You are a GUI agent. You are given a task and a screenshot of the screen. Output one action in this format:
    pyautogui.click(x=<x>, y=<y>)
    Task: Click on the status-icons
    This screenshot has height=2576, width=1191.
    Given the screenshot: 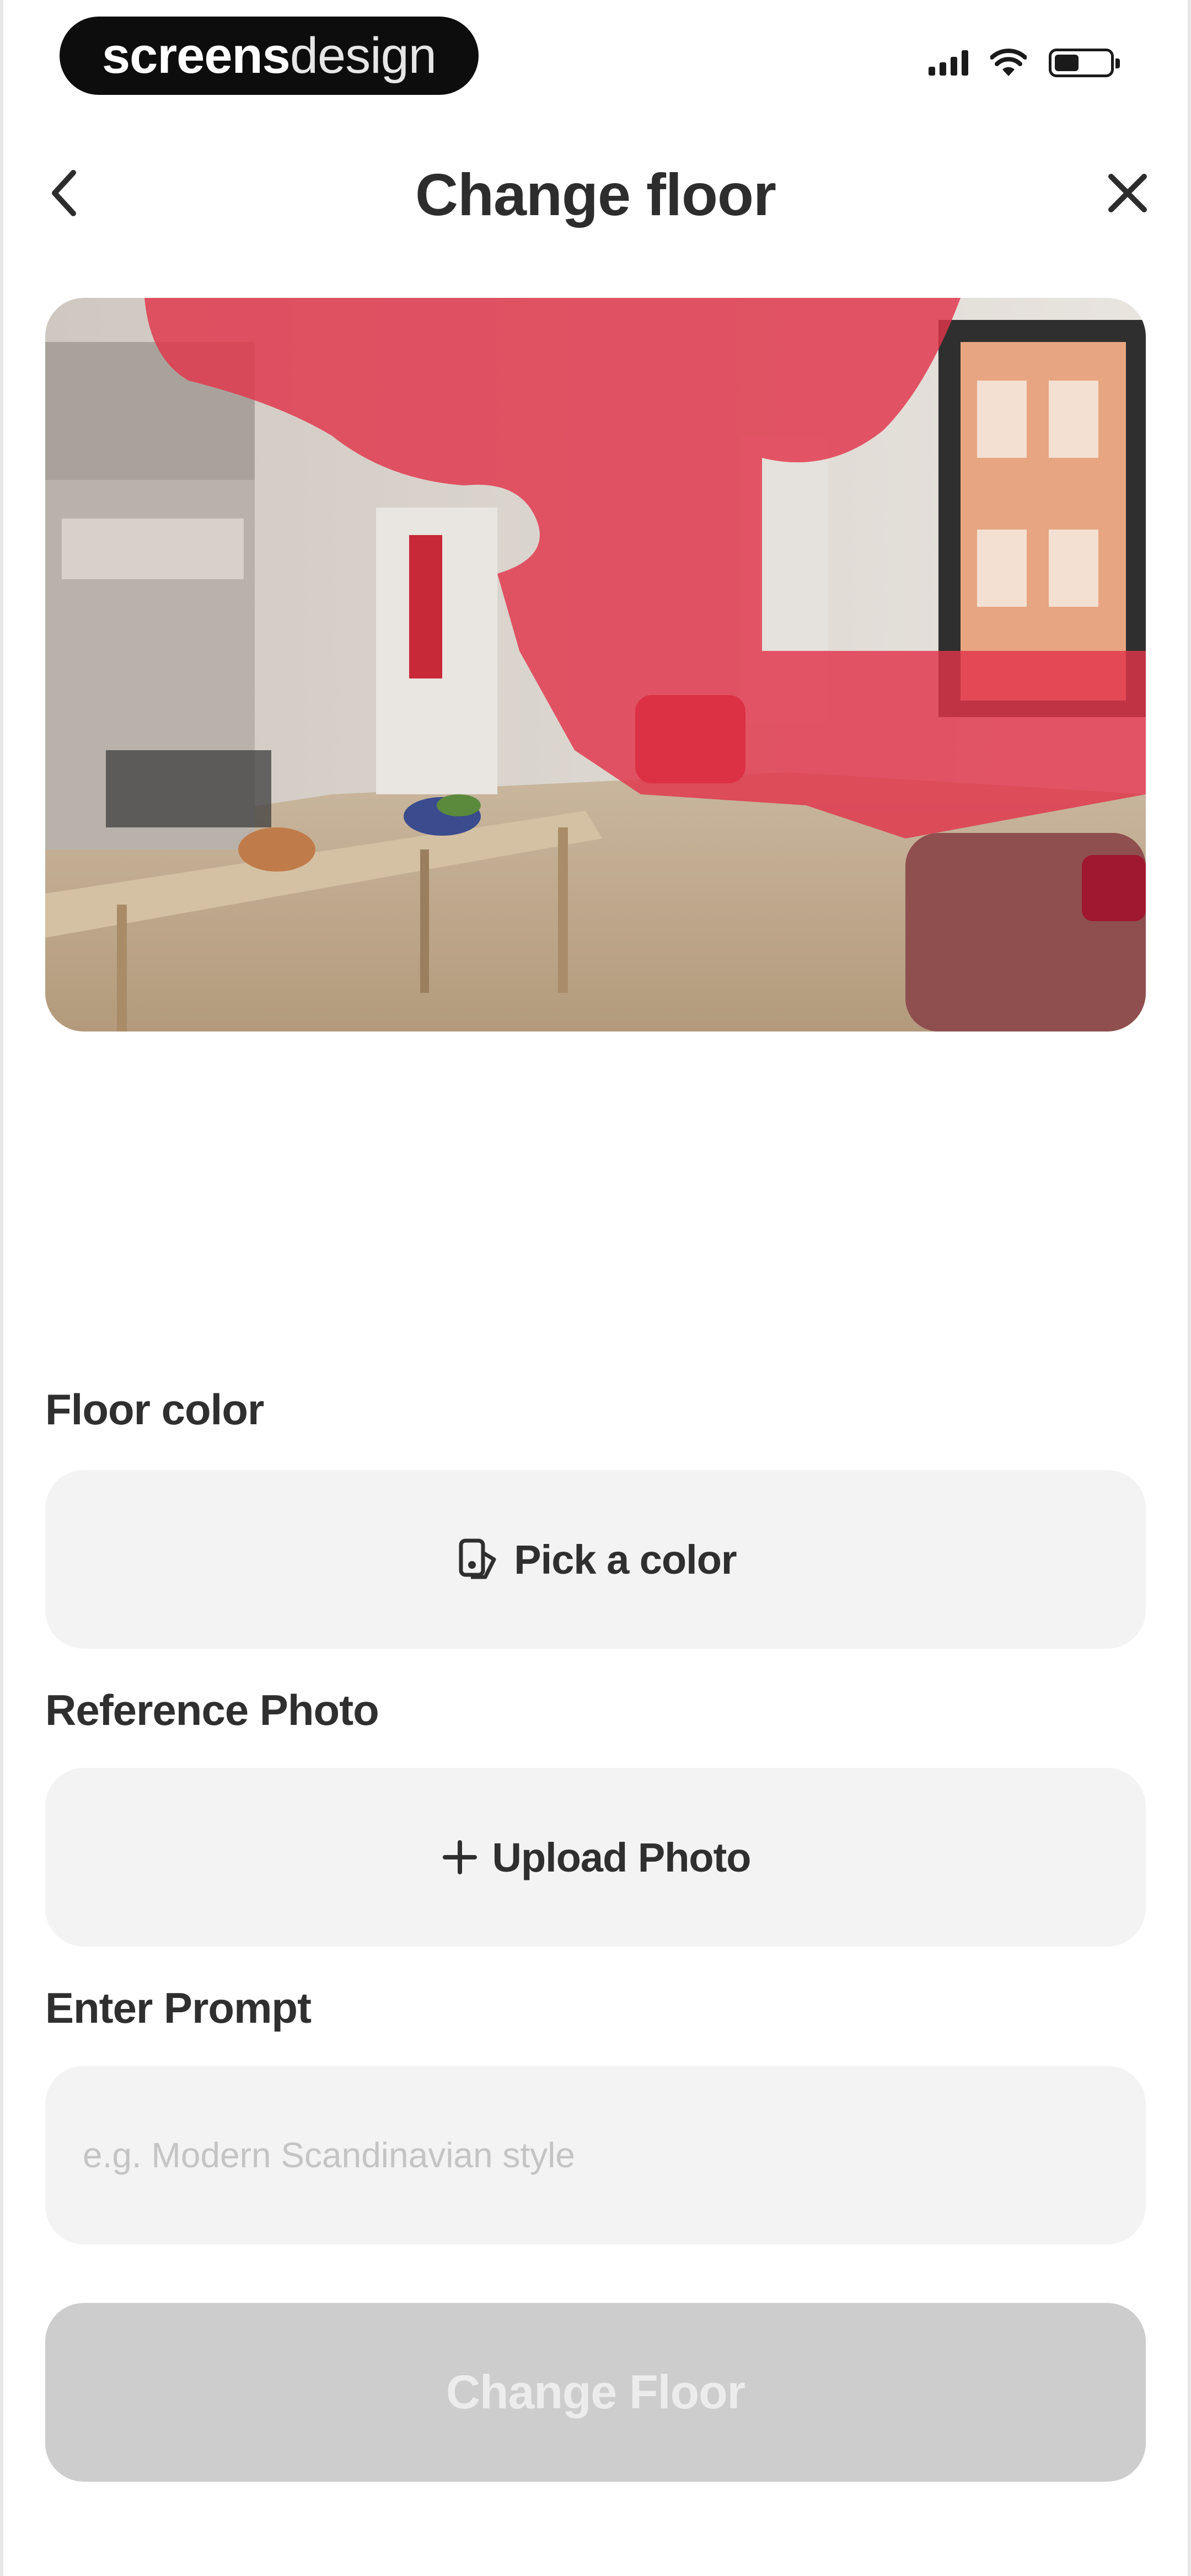 What is the action you would take?
    pyautogui.click(x=1024, y=63)
    